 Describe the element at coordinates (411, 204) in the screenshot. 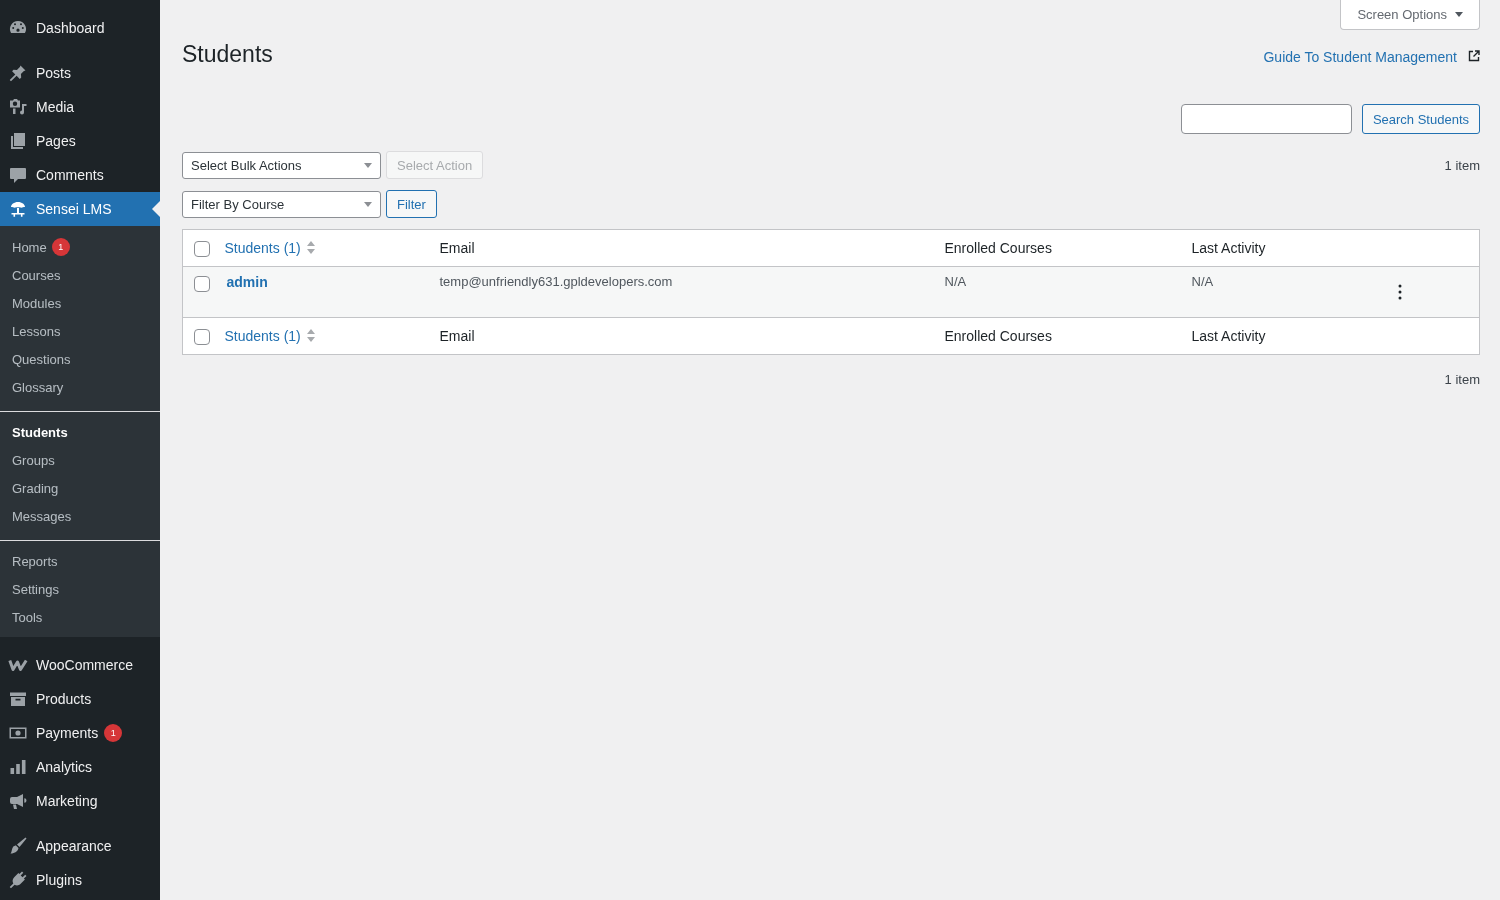

I see `filter-button: Filter` at that location.